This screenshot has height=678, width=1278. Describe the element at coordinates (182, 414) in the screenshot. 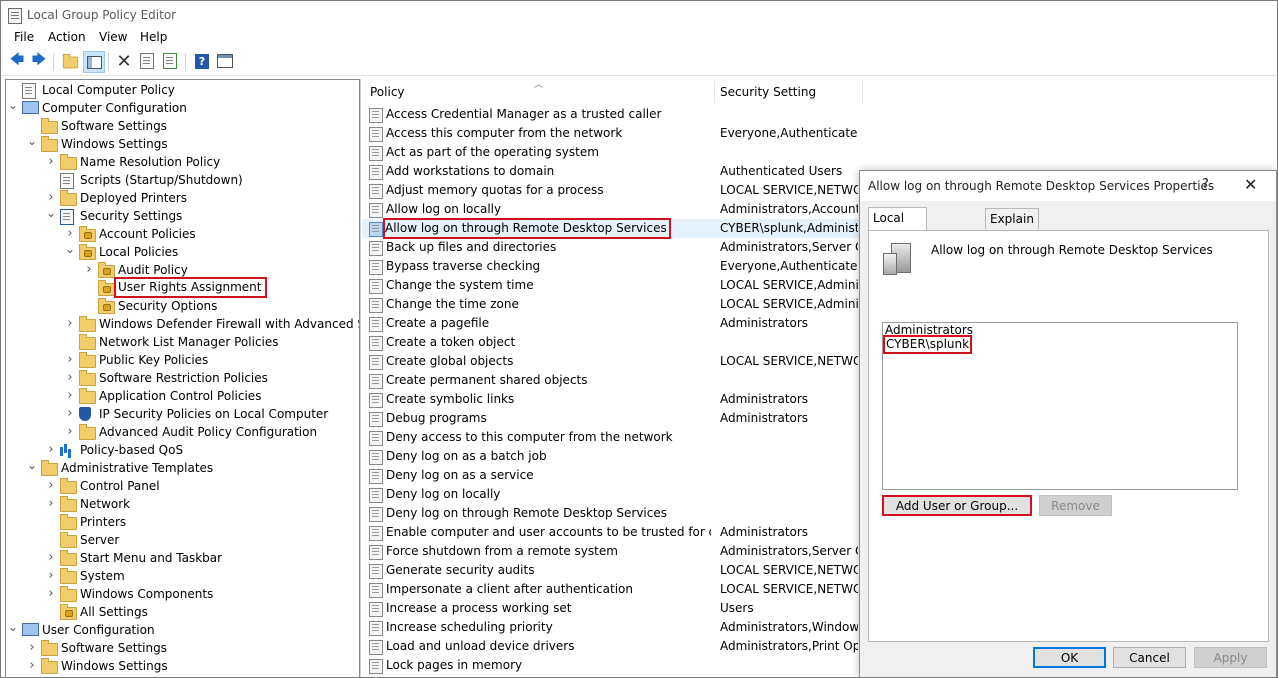

I see `tree-item: › IP Security Policies on Local Computer` at that location.